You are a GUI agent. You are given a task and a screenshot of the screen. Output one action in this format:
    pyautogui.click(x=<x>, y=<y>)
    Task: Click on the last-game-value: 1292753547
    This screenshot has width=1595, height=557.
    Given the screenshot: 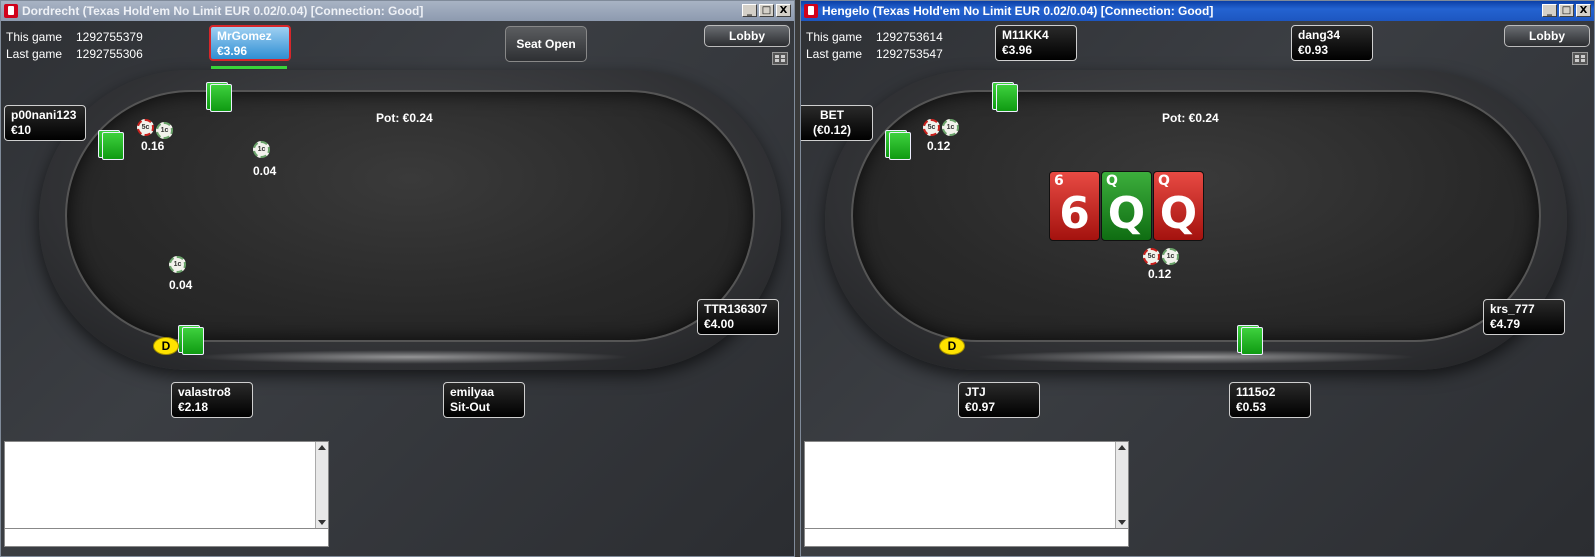 What is the action you would take?
    pyautogui.click(x=909, y=54)
    